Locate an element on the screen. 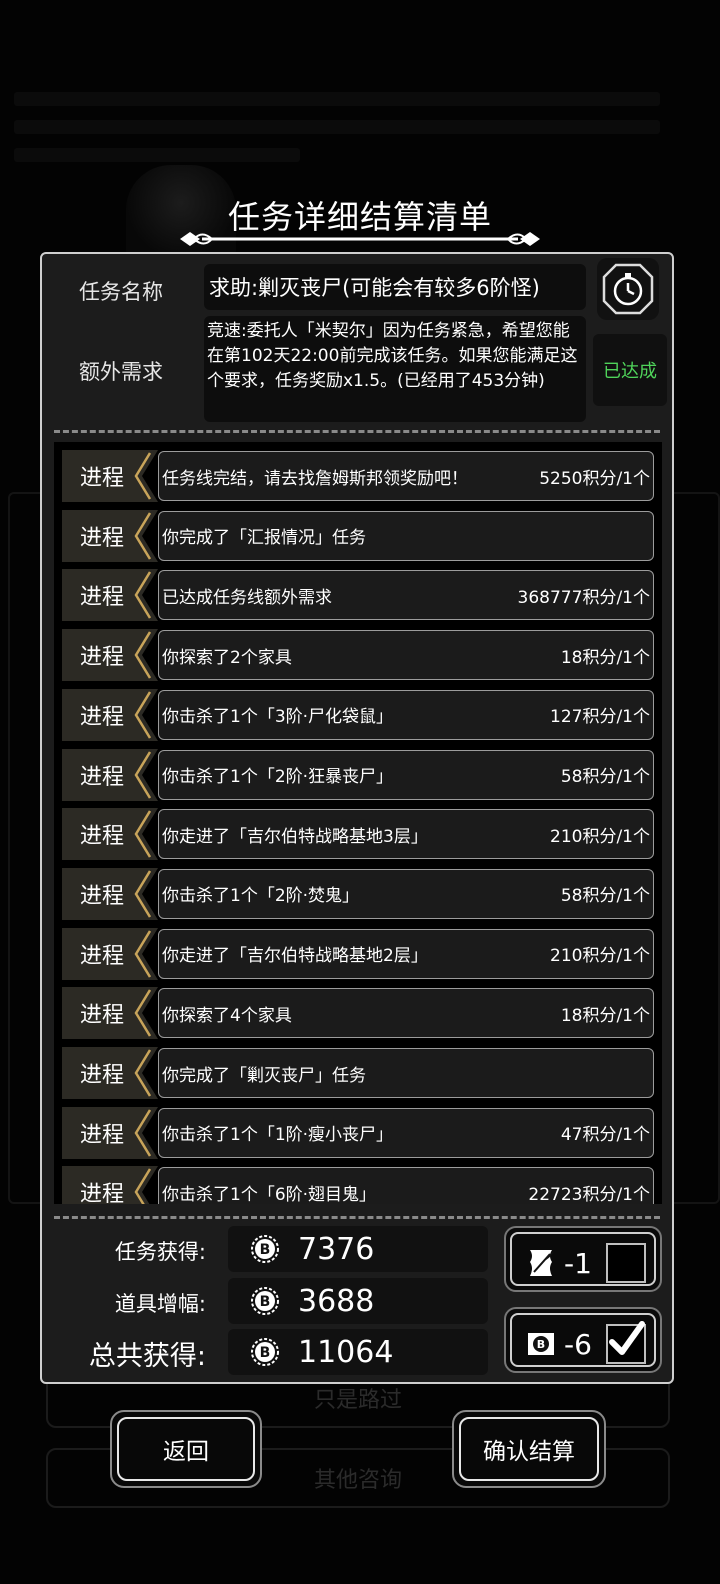 The height and width of the screenshot is (1584, 720). log-row-description: 任务线完结，请去找詹姆斯邦领奖励吧！ is located at coordinates (315, 478).